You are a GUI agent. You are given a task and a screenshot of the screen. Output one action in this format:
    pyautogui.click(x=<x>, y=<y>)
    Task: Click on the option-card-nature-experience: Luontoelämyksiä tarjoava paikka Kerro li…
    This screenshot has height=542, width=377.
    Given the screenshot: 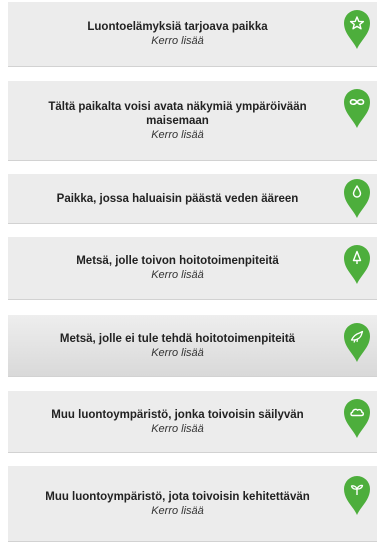 What is the action you would take?
    pyautogui.click(x=192, y=34)
    